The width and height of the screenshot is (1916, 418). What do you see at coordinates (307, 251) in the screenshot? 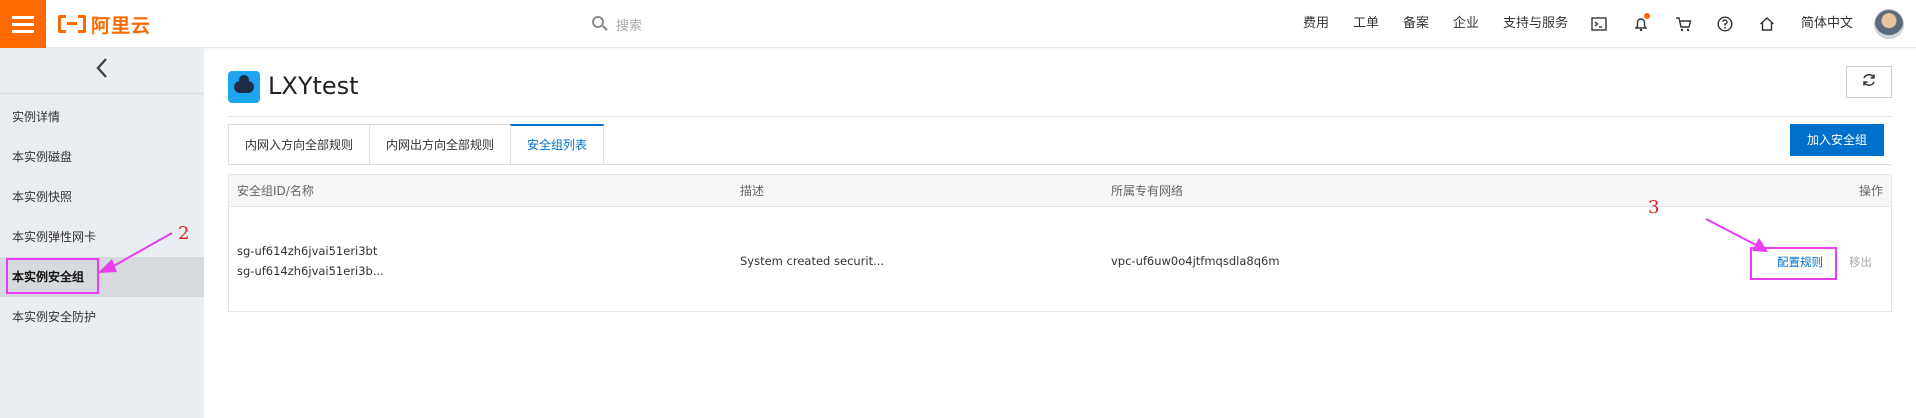
I see `security-group-id: sg-uf614zh6jvai51eri3bt` at bounding box center [307, 251].